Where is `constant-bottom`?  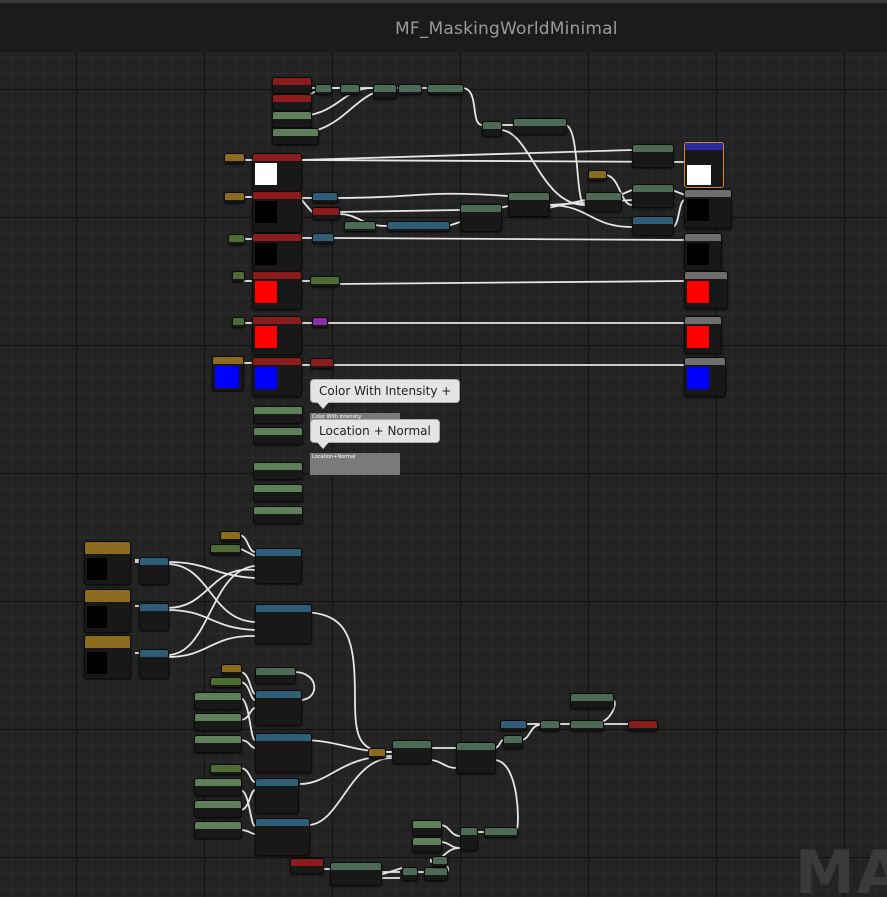 constant-bottom is located at coordinates (377, 753).